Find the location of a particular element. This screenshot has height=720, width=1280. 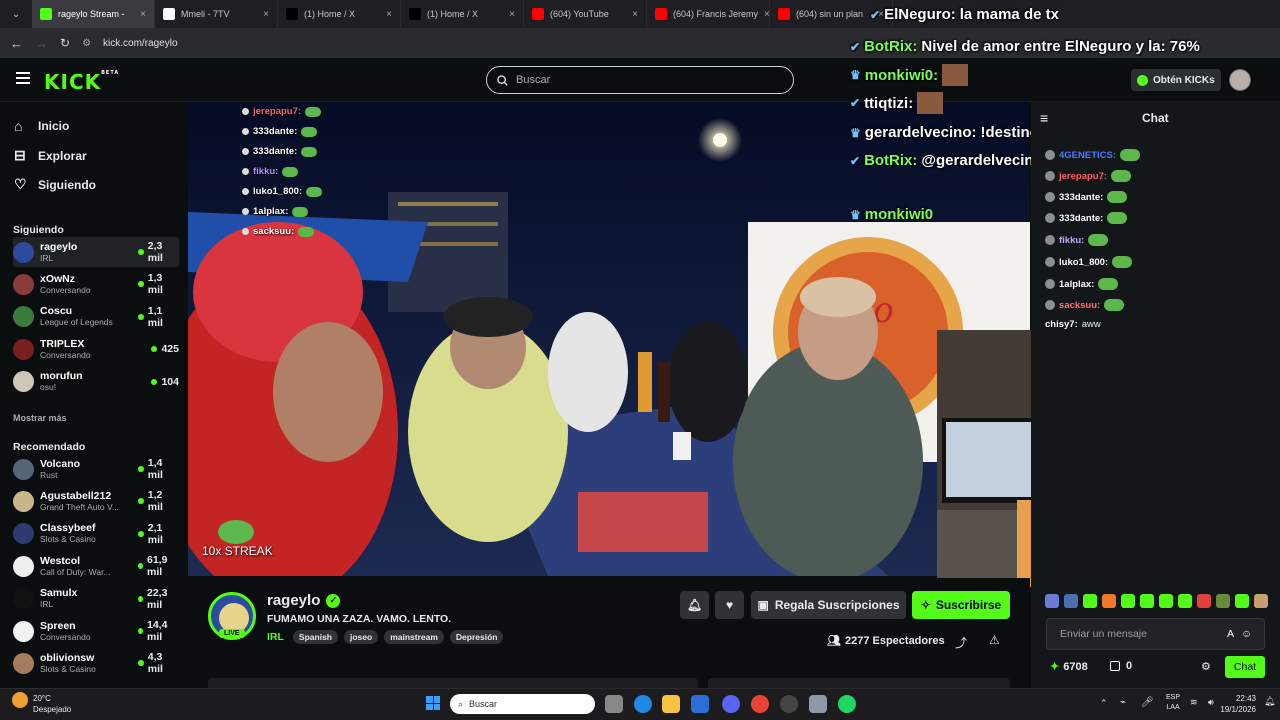

get-kicks-button: Obtén KICKs is located at coordinates (1176, 80).